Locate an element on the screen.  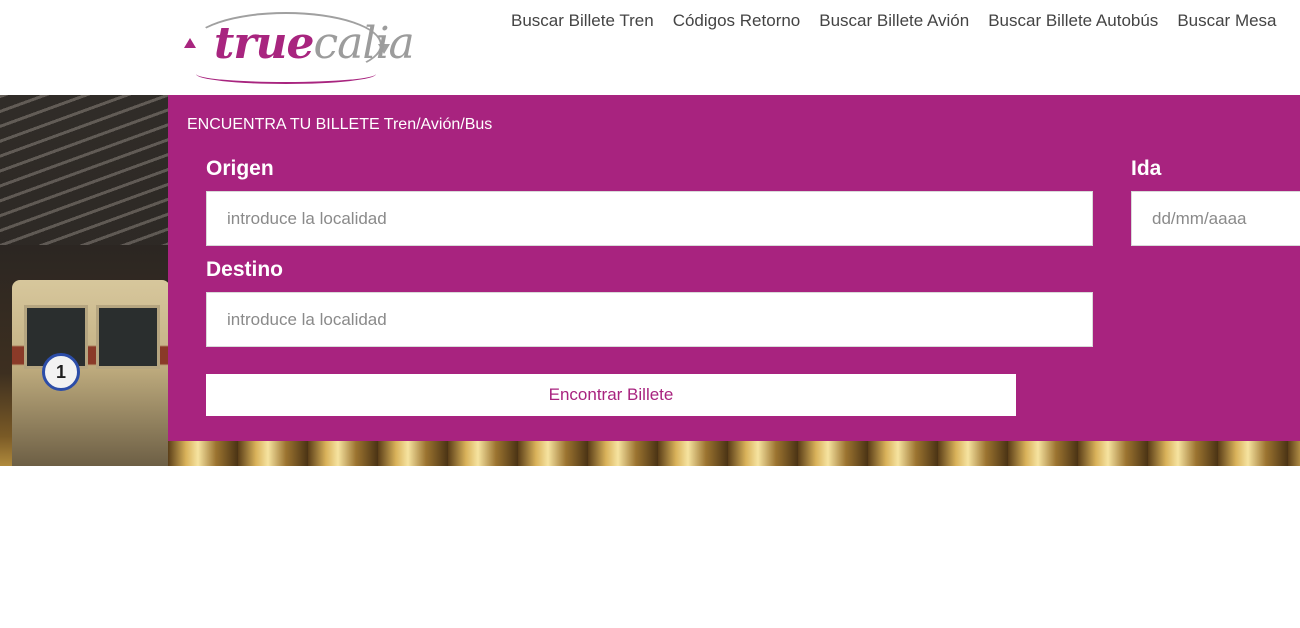
destination-label: Destino is located at coordinates (245, 269).